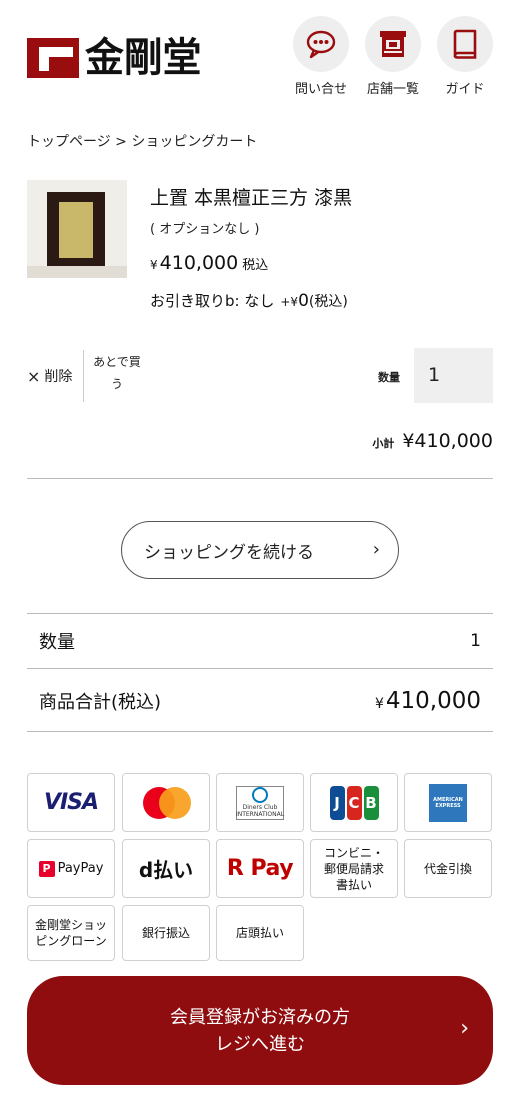 Image resolution: width=520 pixels, height=1120 pixels. What do you see at coordinates (371, 802) in the screenshot?
I see `jcb-letter-b: B` at bounding box center [371, 802].